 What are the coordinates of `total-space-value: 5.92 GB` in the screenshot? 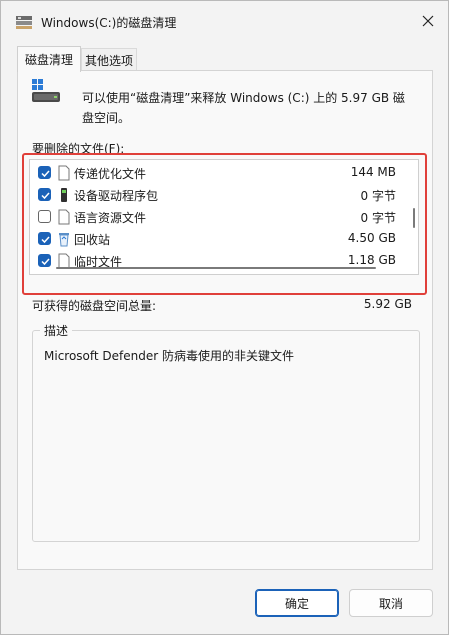 It's located at (387, 304).